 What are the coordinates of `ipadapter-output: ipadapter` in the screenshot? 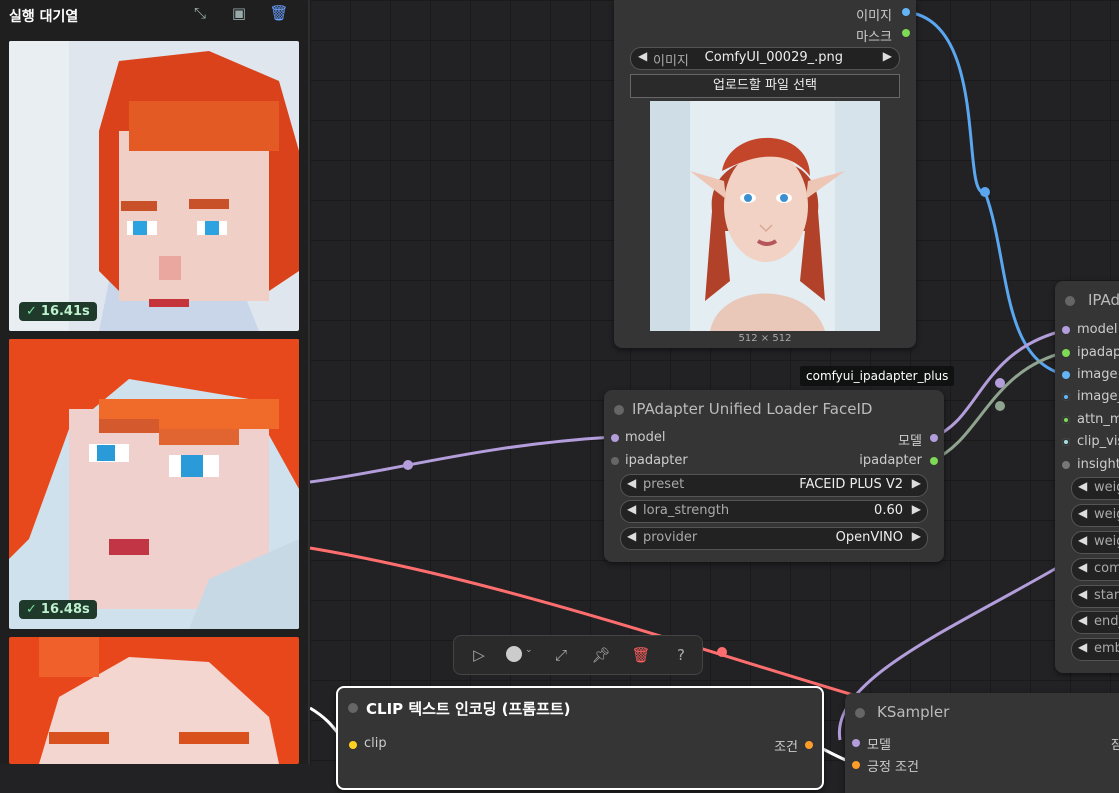 It's located at (890, 462).